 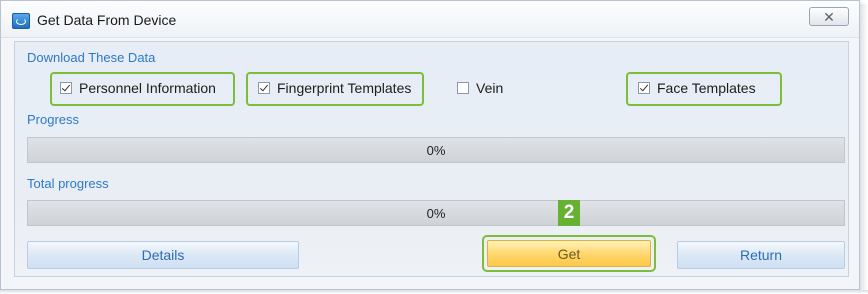 I want to click on close-icon: ✕, so click(x=829, y=17).